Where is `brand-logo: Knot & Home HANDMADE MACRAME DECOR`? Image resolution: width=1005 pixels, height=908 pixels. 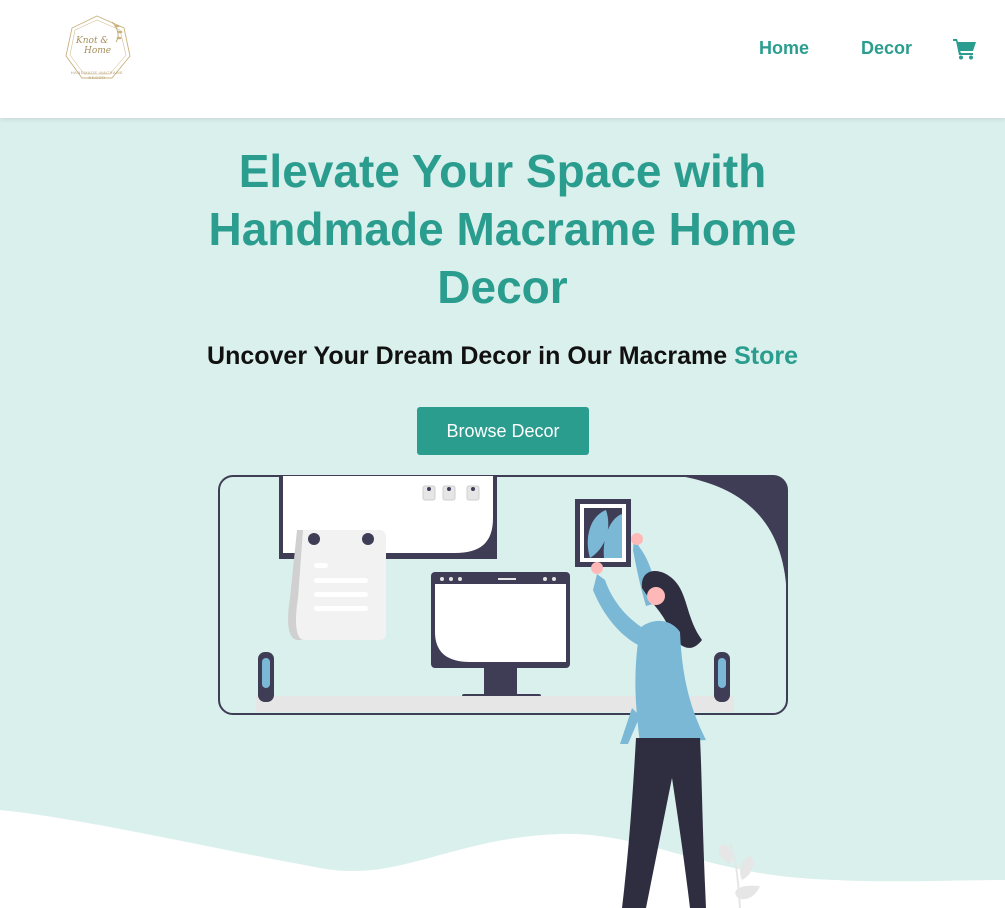
brand-logo: Knot & Home HANDMADE MACRAME DECOR is located at coordinates (97, 49).